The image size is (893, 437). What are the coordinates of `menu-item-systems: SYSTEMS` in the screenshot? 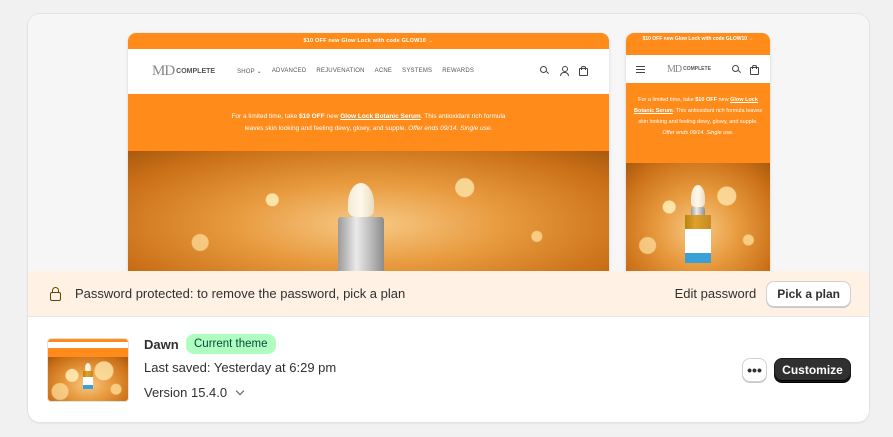 It's located at (417, 71).